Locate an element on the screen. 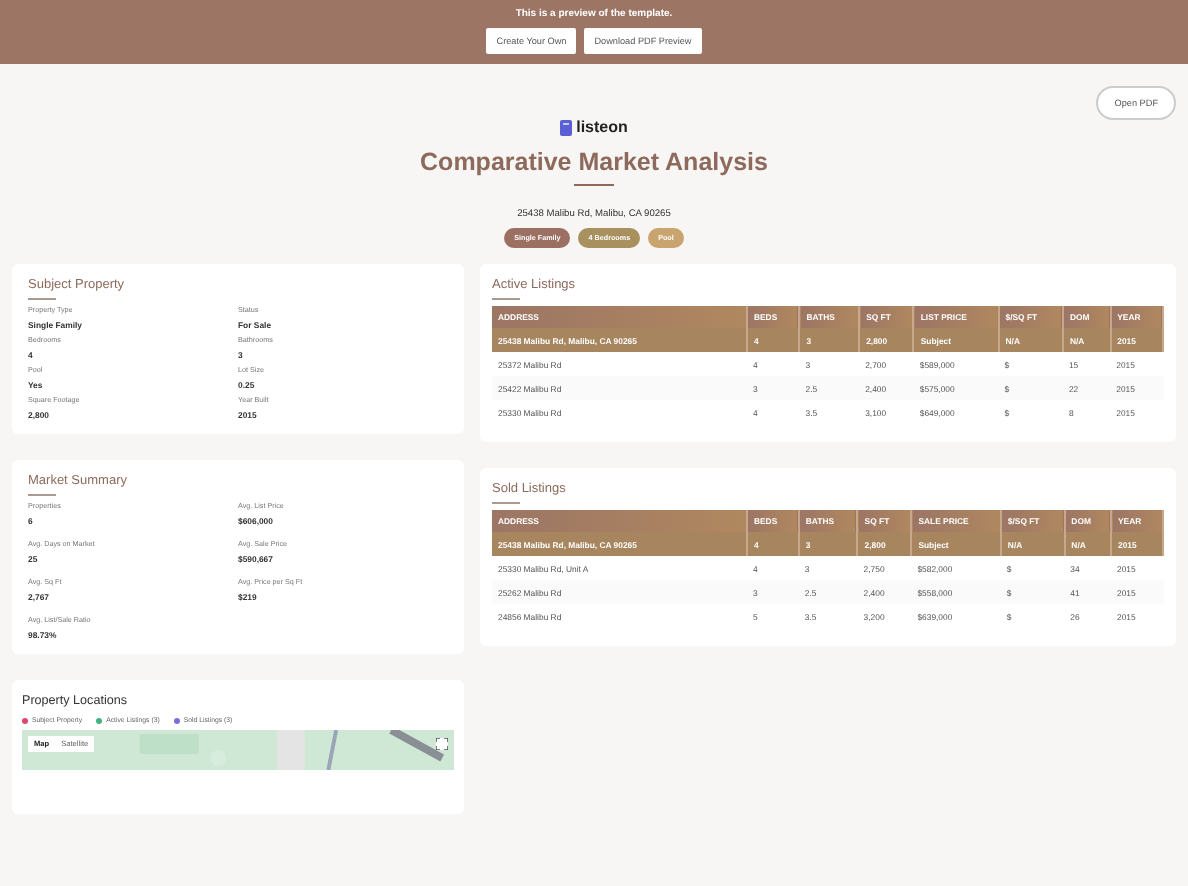 Image resolution: width=1188 pixels, height=886 pixels. fullscreen-icon is located at coordinates (442, 744).